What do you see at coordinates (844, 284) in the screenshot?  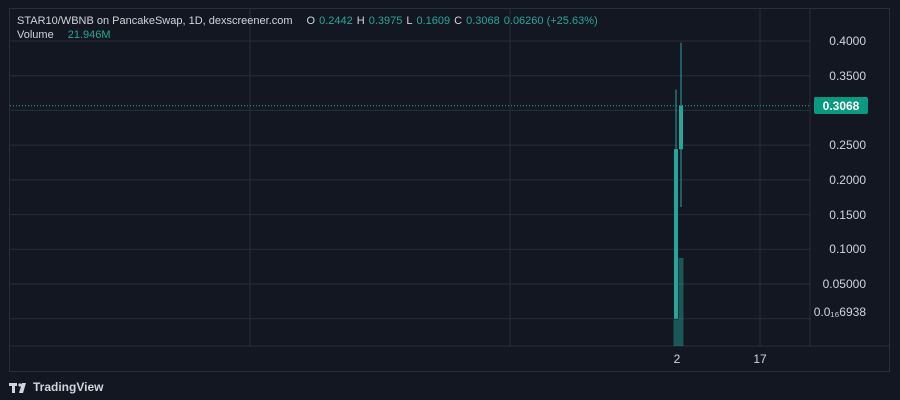 I see `y-tick-label: 0.05000` at bounding box center [844, 284].